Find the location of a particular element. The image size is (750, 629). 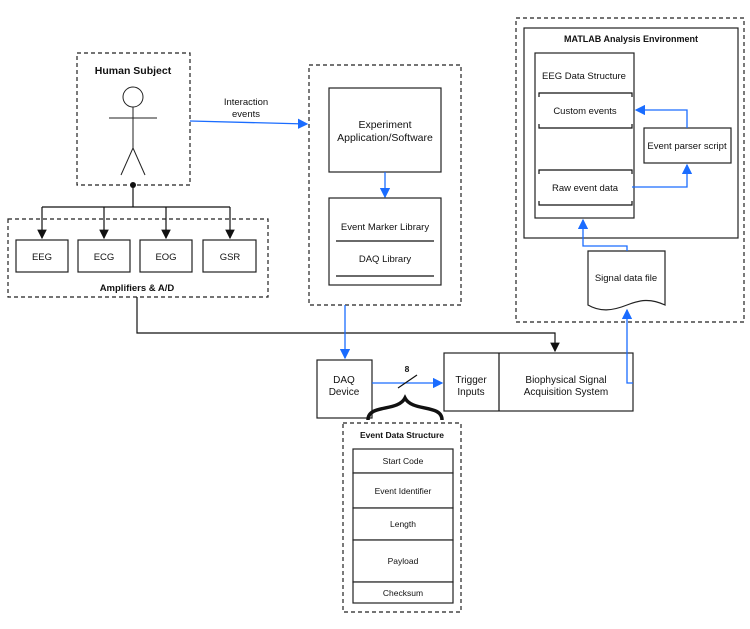

field-label: Length is located at coordinates (403, 524).